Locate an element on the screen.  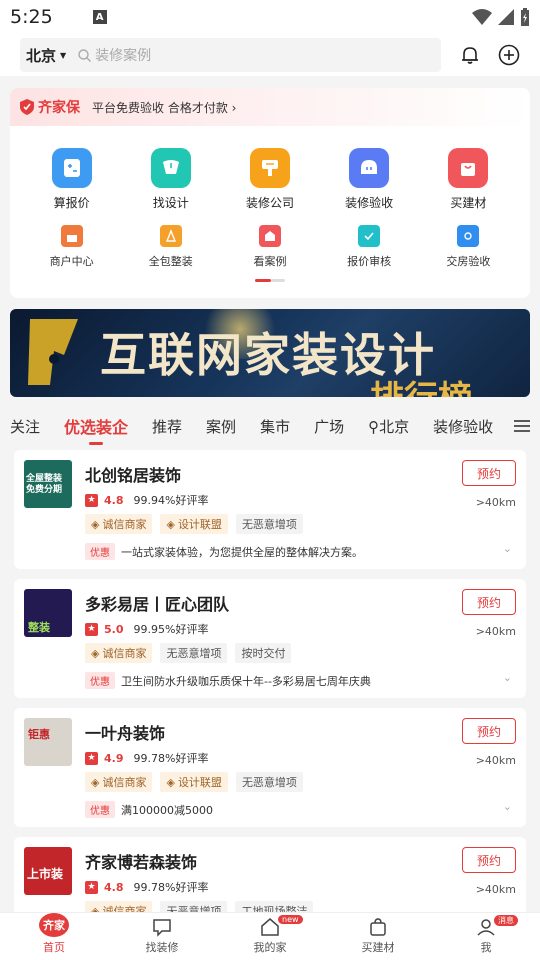
search-placeholder: 装修案例 is located at coordinates (123, 56).